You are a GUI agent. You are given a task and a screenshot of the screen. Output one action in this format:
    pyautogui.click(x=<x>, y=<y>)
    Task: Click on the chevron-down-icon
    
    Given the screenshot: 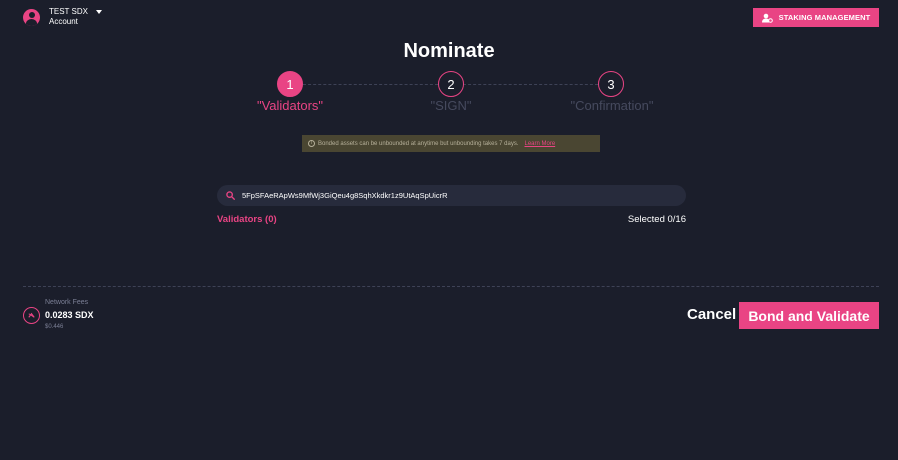 What is the action you would take?
    pyautogui.click(x=98, y=12)
    